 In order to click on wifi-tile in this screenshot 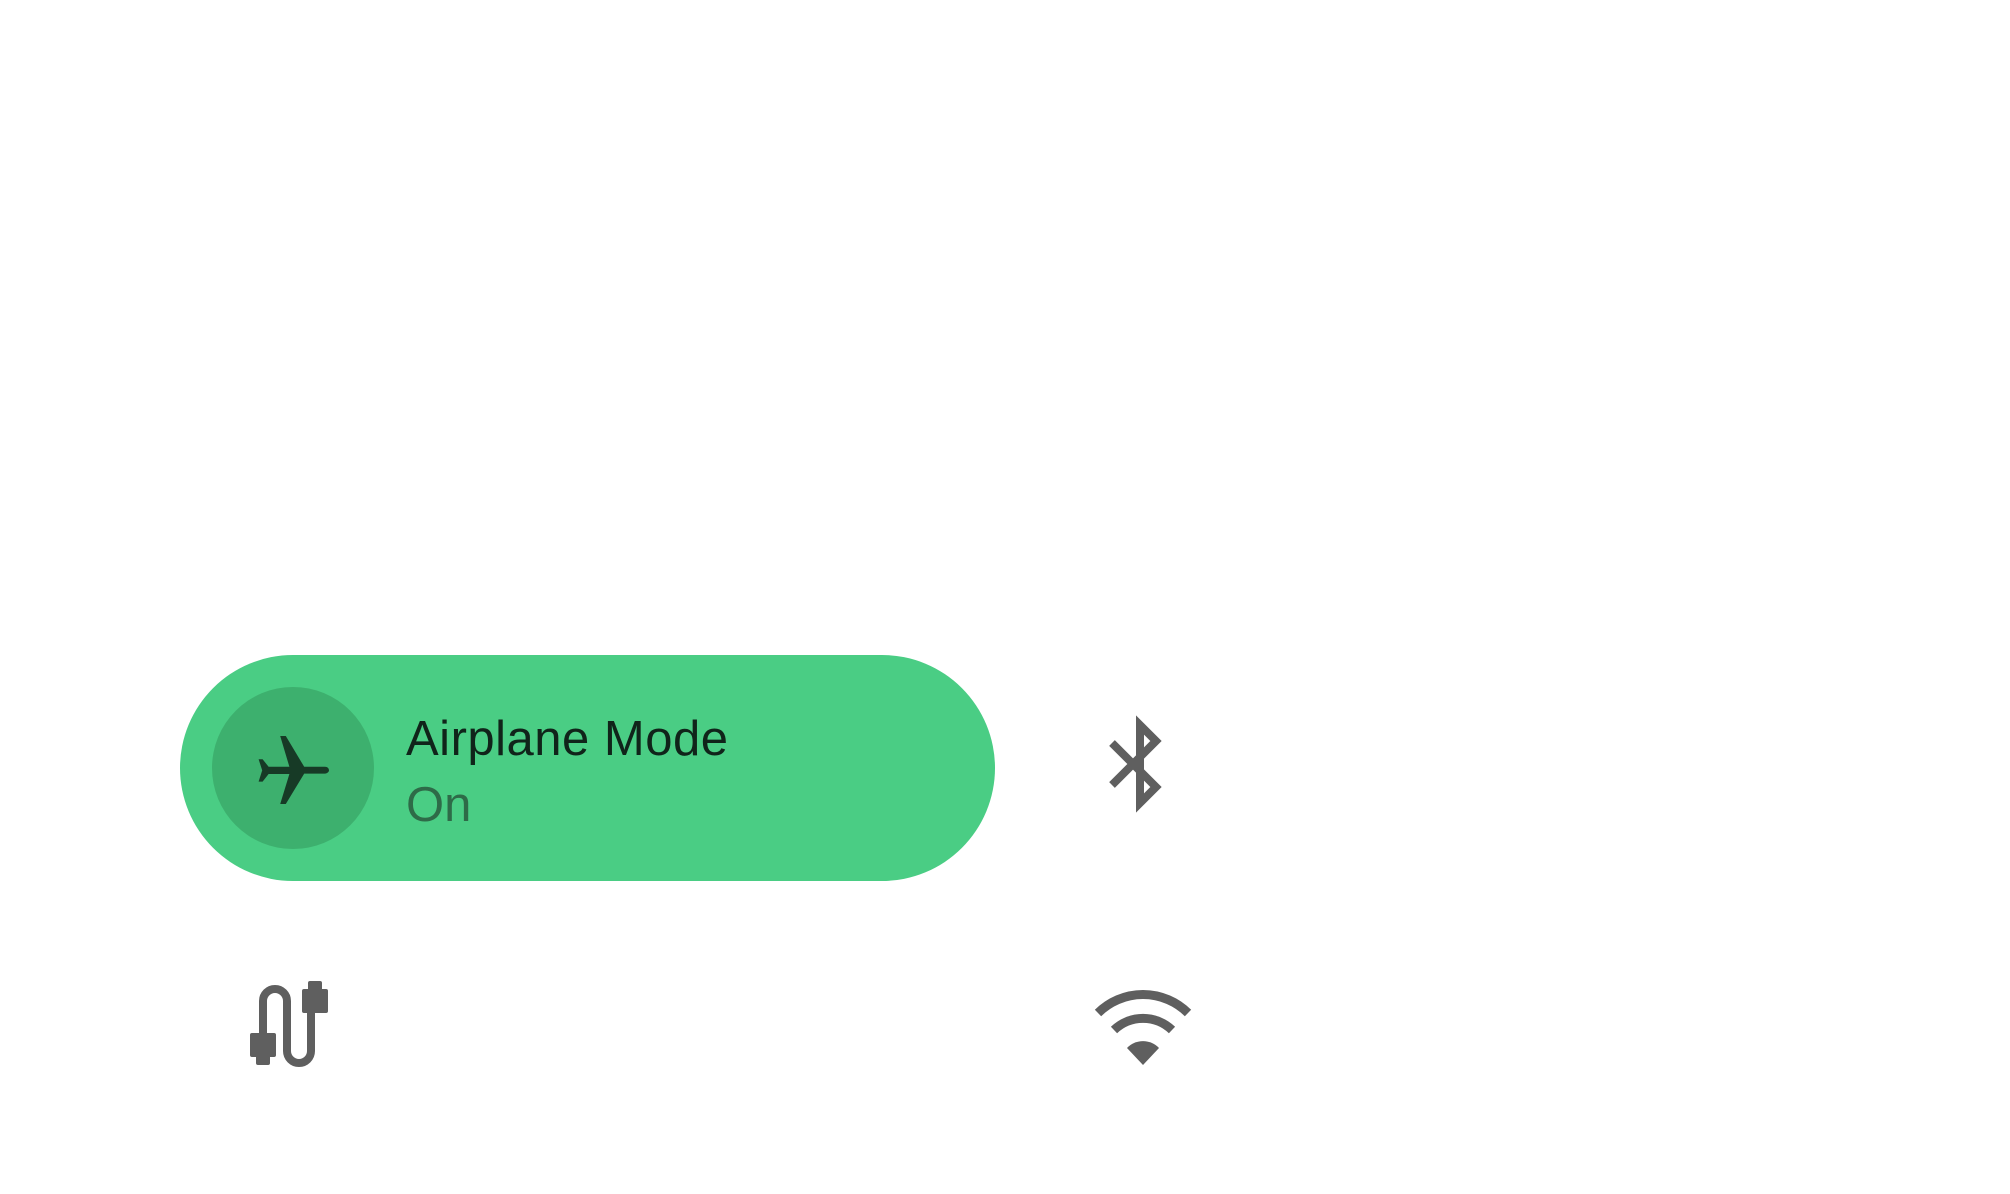, I will do `click(1143, 1028)`.